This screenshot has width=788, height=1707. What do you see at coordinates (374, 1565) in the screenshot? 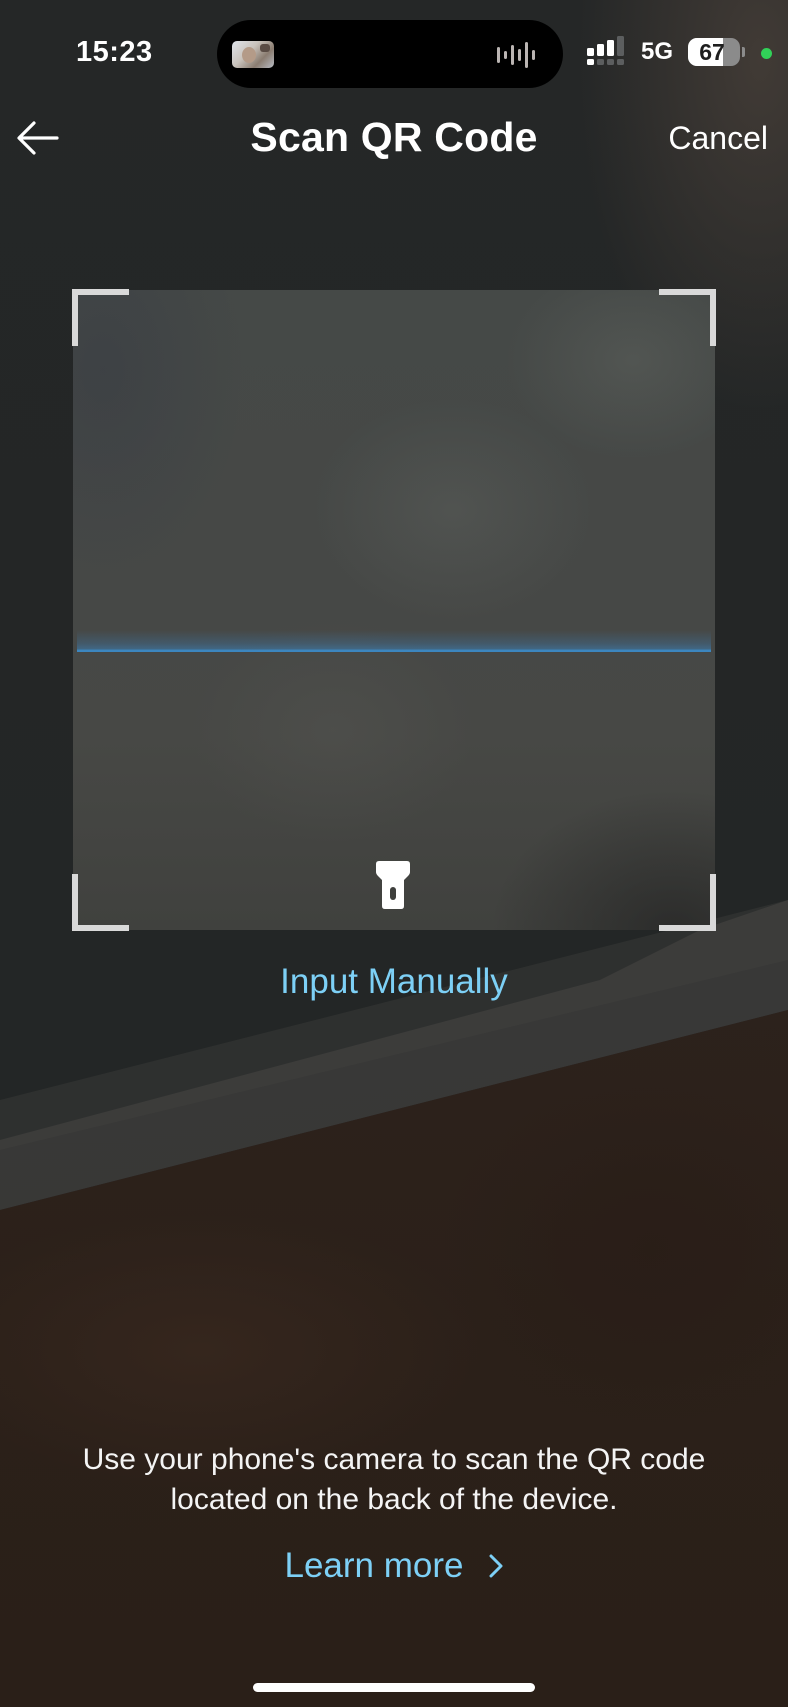
I see `learn-more-label: Learn more` at bounding box center [374, 1565].